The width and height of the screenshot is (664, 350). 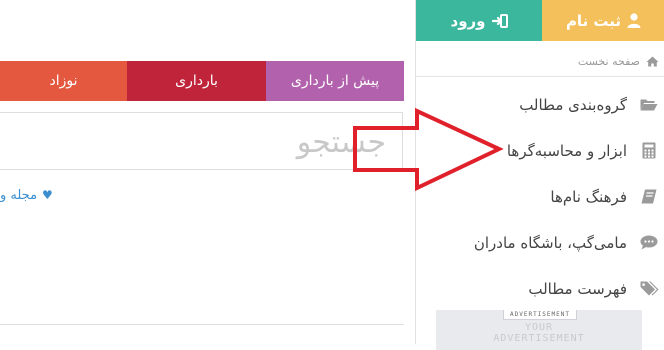 I want to click on magazine-link: ♥ مجله و, so click(x=26, y=195).